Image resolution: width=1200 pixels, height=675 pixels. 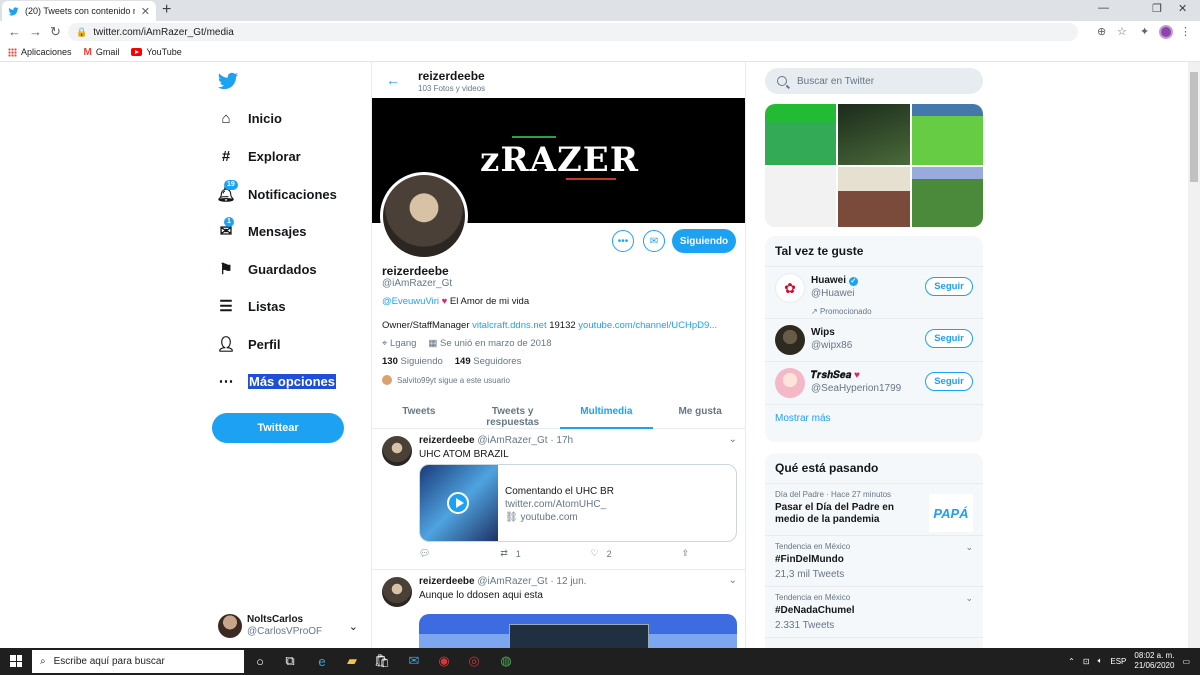 I want to click on notification-center-icon: ▭, so click(x=1186, y=661).